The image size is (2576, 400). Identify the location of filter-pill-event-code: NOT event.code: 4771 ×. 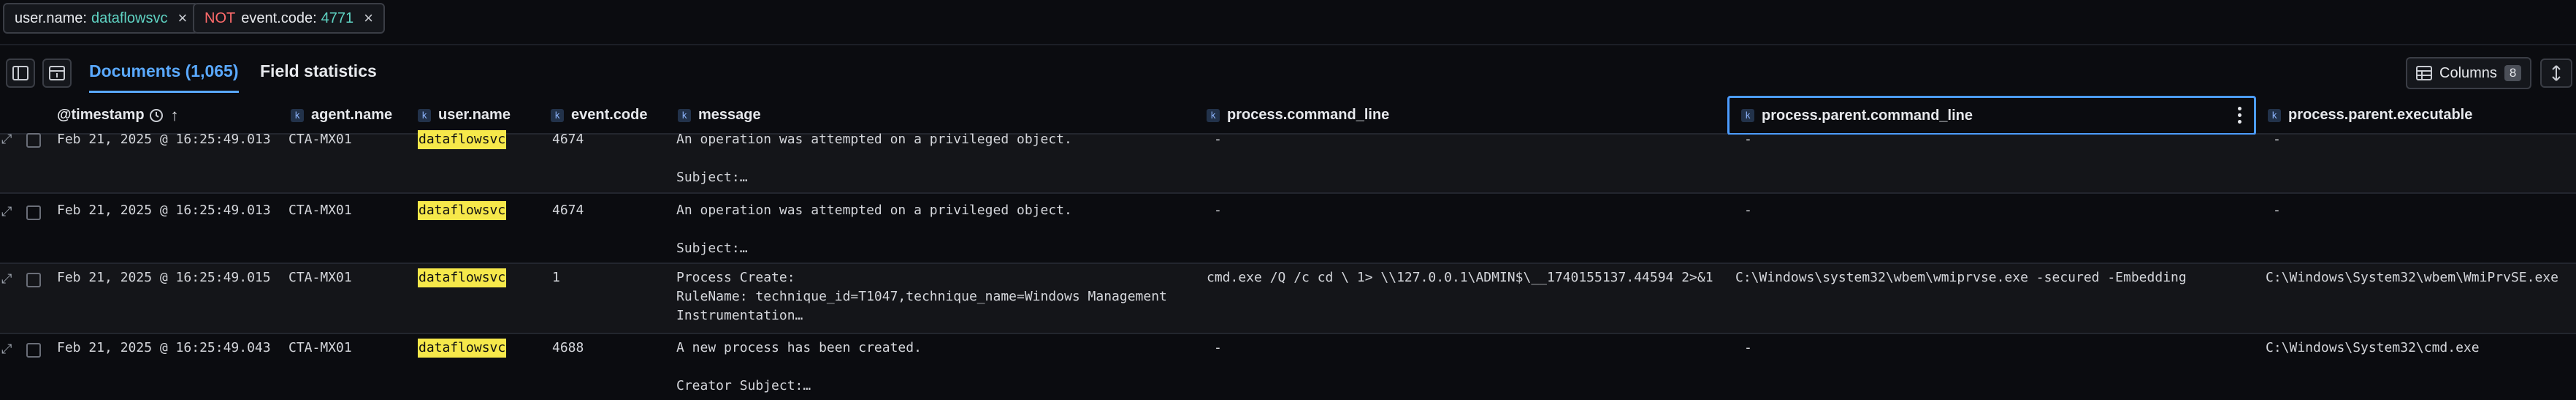
(289, 18).